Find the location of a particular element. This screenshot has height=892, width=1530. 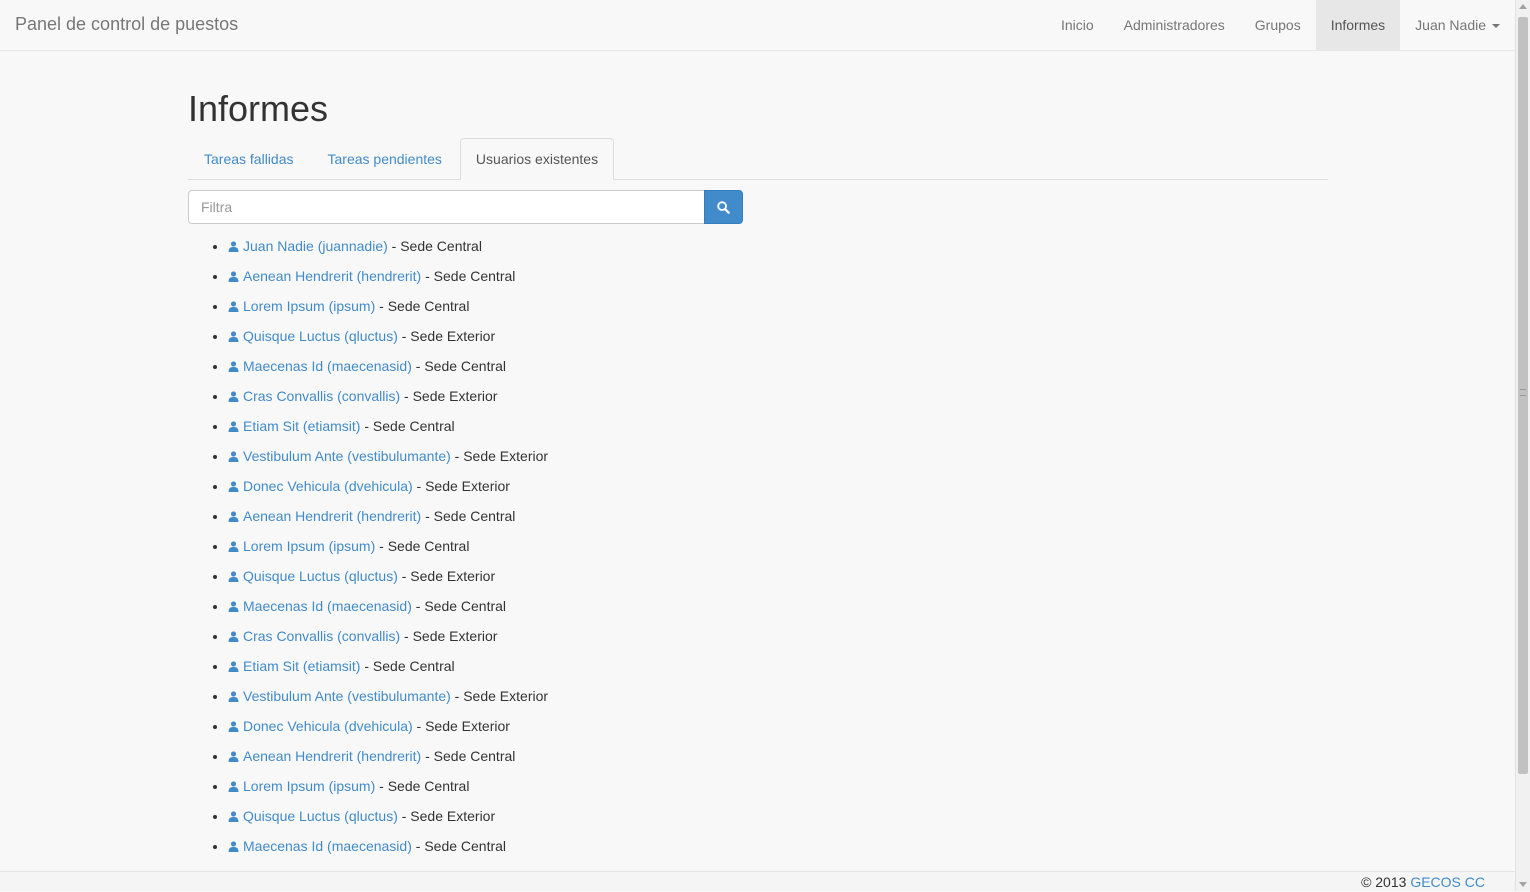

filter-input is located at coordinates (446, 207).